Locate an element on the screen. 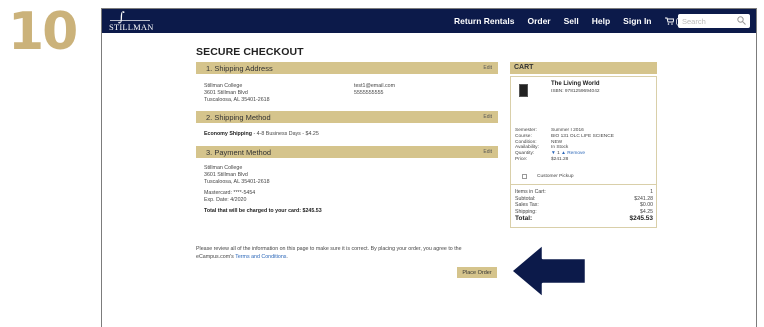 This screenshot has height=327, width=764. cart-icon is located at coordinates (669, 21).